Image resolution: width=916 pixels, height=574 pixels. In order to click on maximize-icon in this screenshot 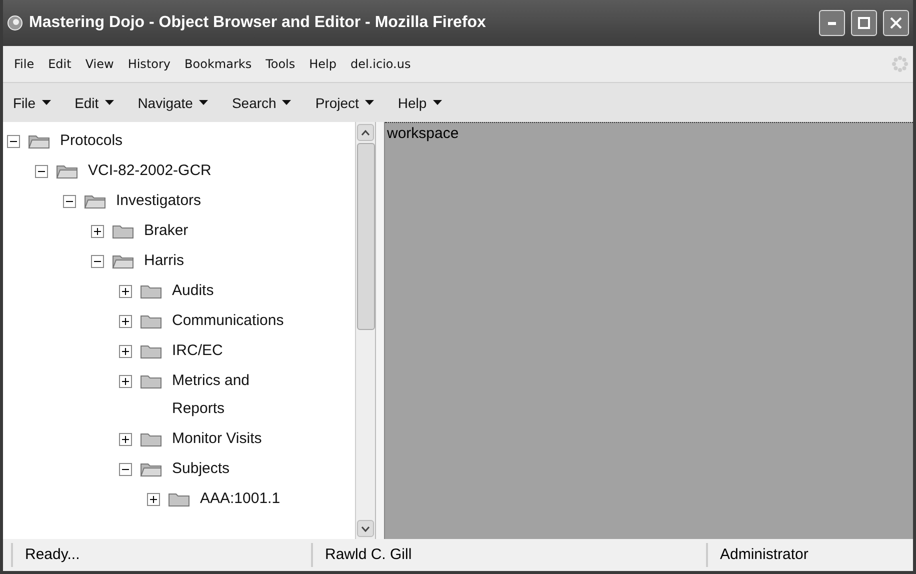, I will do `click(864, 23)`.